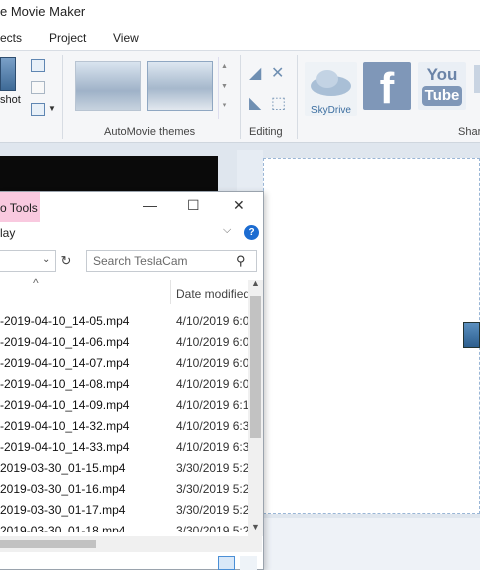  I want to click on automovie-themes-label: AutoMovie themes, so click(150, 132).